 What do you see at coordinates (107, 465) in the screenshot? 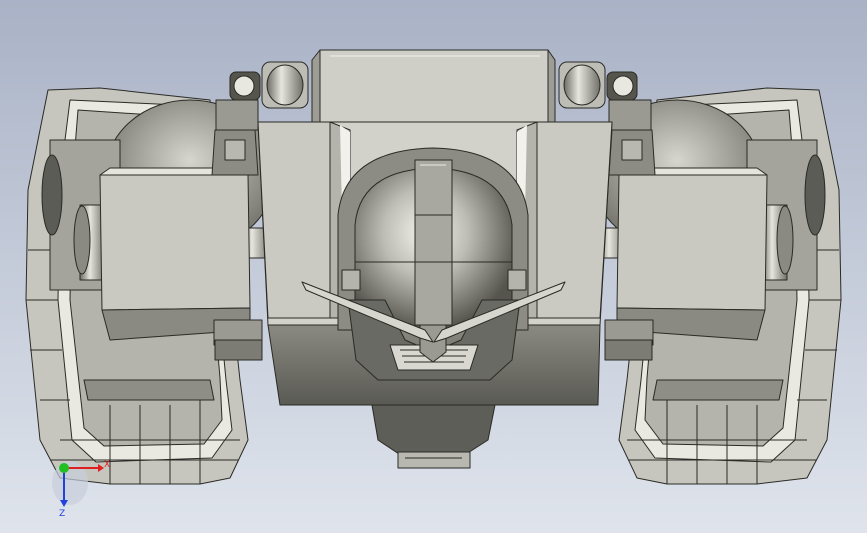
I see `x-axis-label: X` at bounding box center [107, 465].